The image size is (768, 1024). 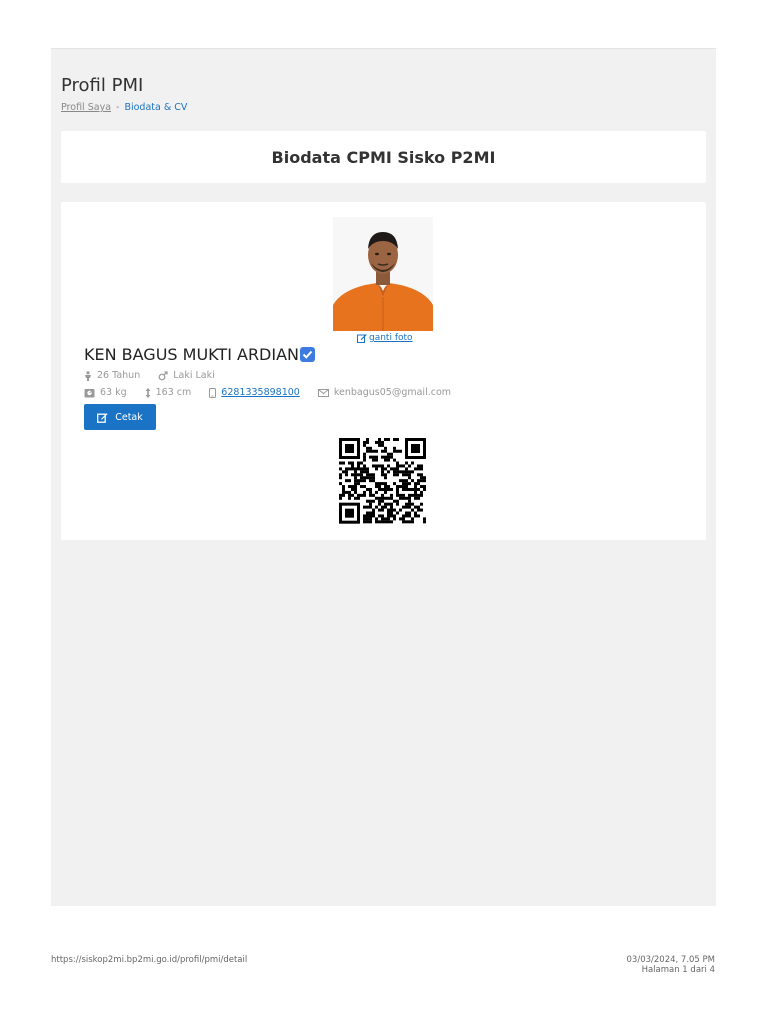 What do you see at coordinates (102, 85) in the screenshot?
I see `page-title: Profil PMI` at bounding box center [102, 85].